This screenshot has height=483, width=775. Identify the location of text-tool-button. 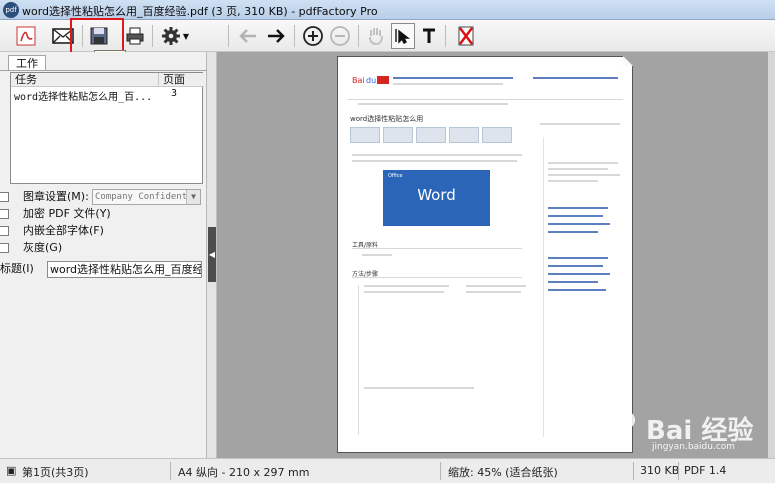
(429, 36).